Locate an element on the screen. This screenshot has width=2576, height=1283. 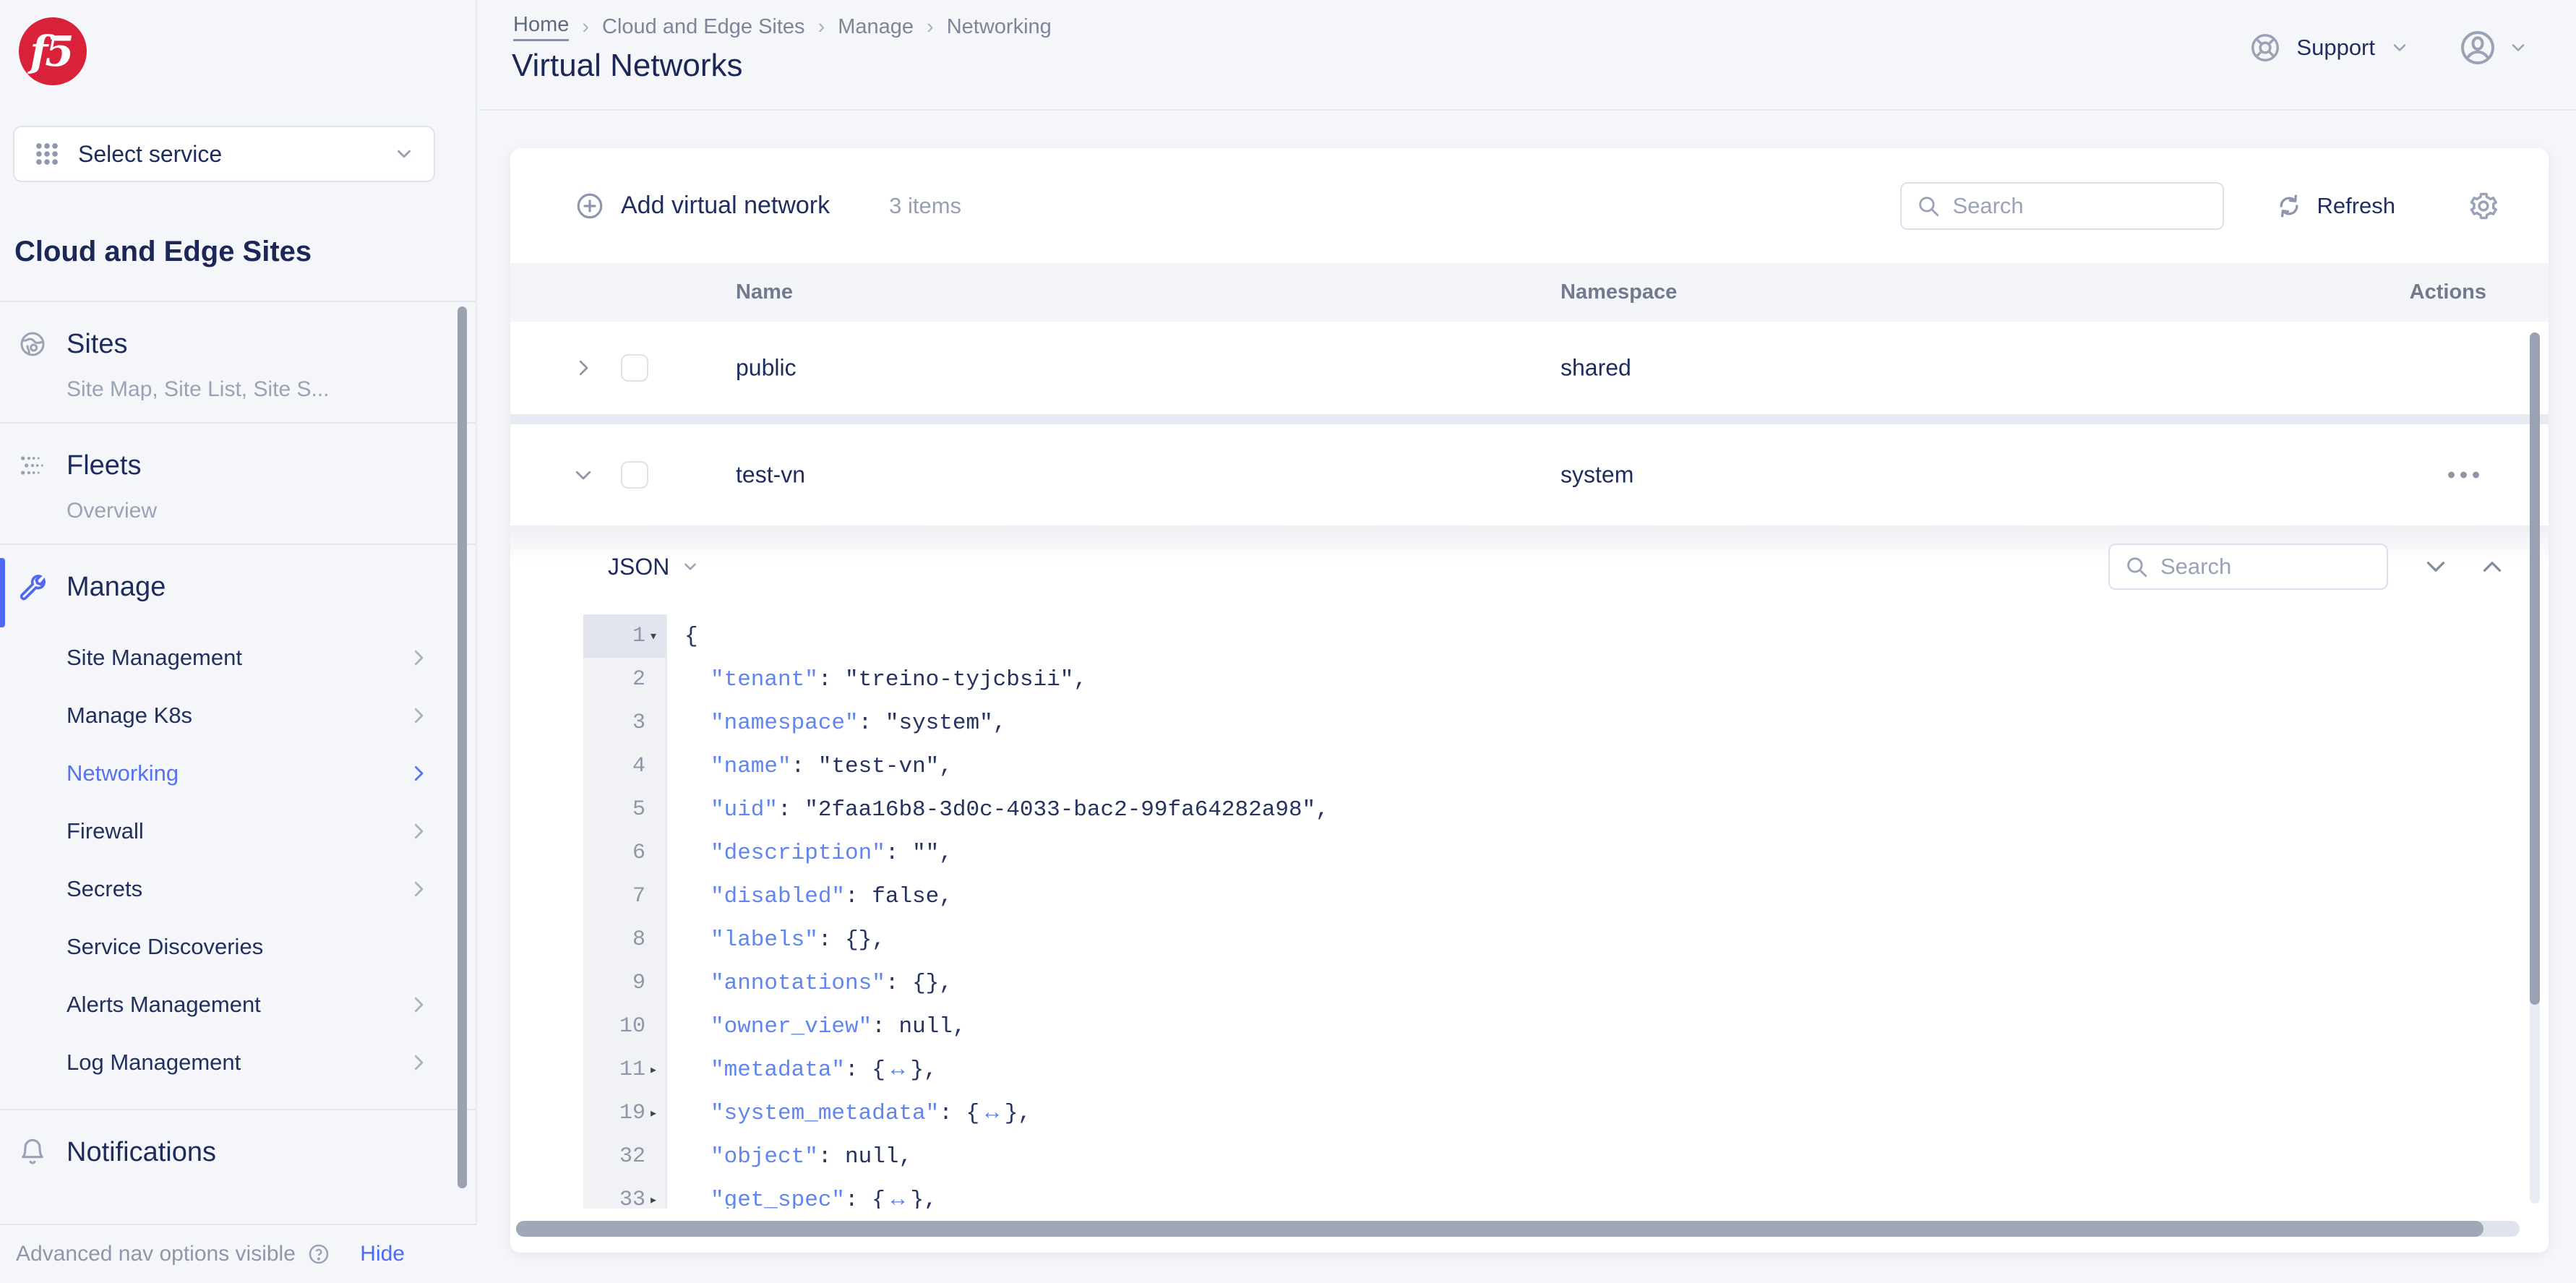
format-dropdown: JSON is located at coordinates (654, 567).